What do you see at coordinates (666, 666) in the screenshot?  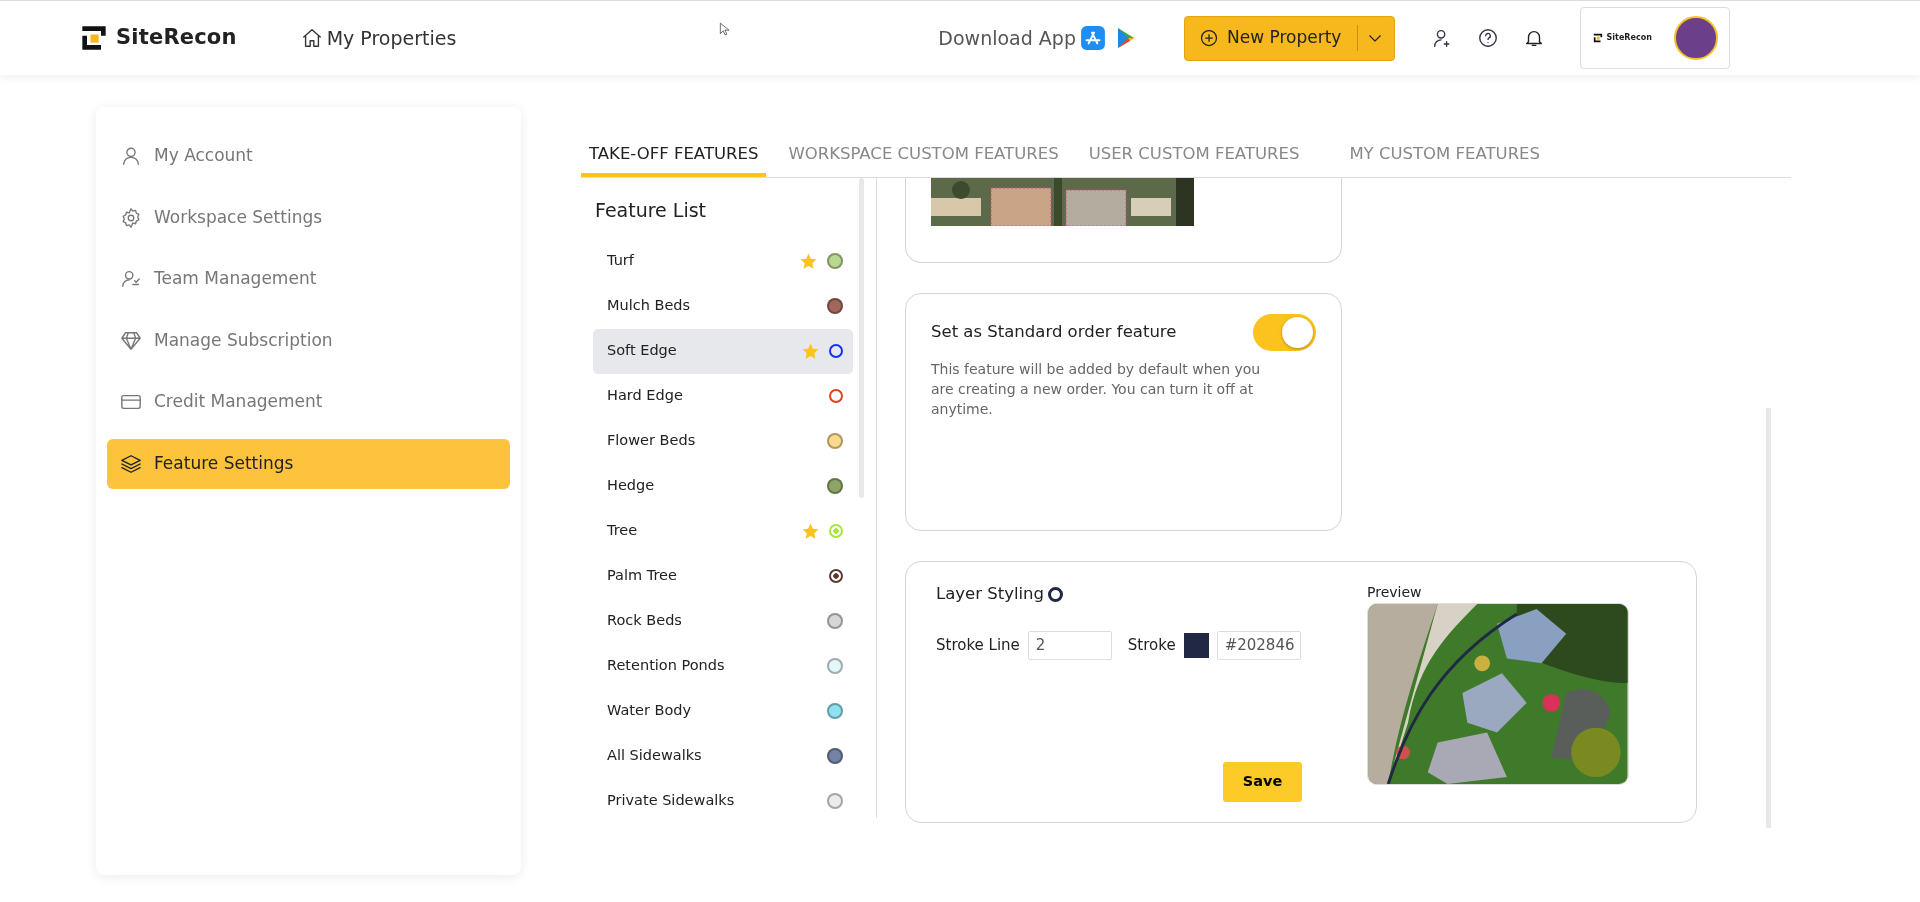 I see `feature-name: Retention Ponds` at bounding box center [666, 666].